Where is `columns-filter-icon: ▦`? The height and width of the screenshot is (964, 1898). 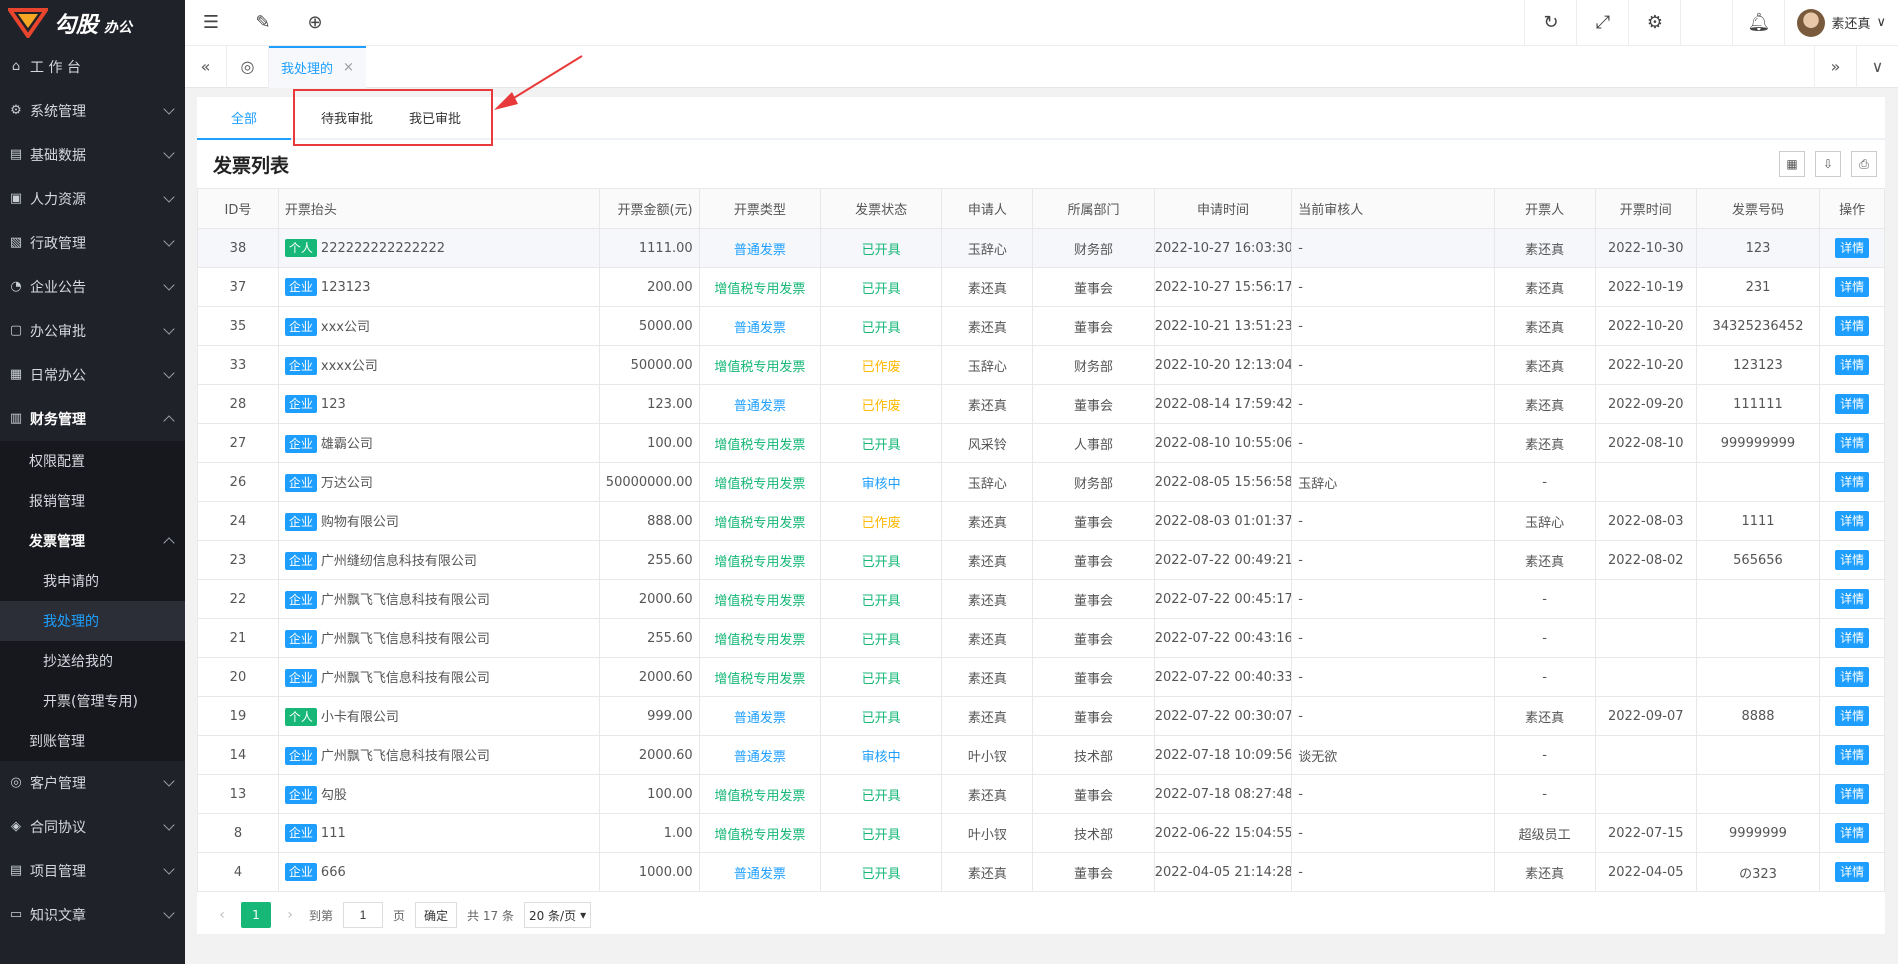 columns-filter-icon: ▦ is located at coordinates (1792, 164).